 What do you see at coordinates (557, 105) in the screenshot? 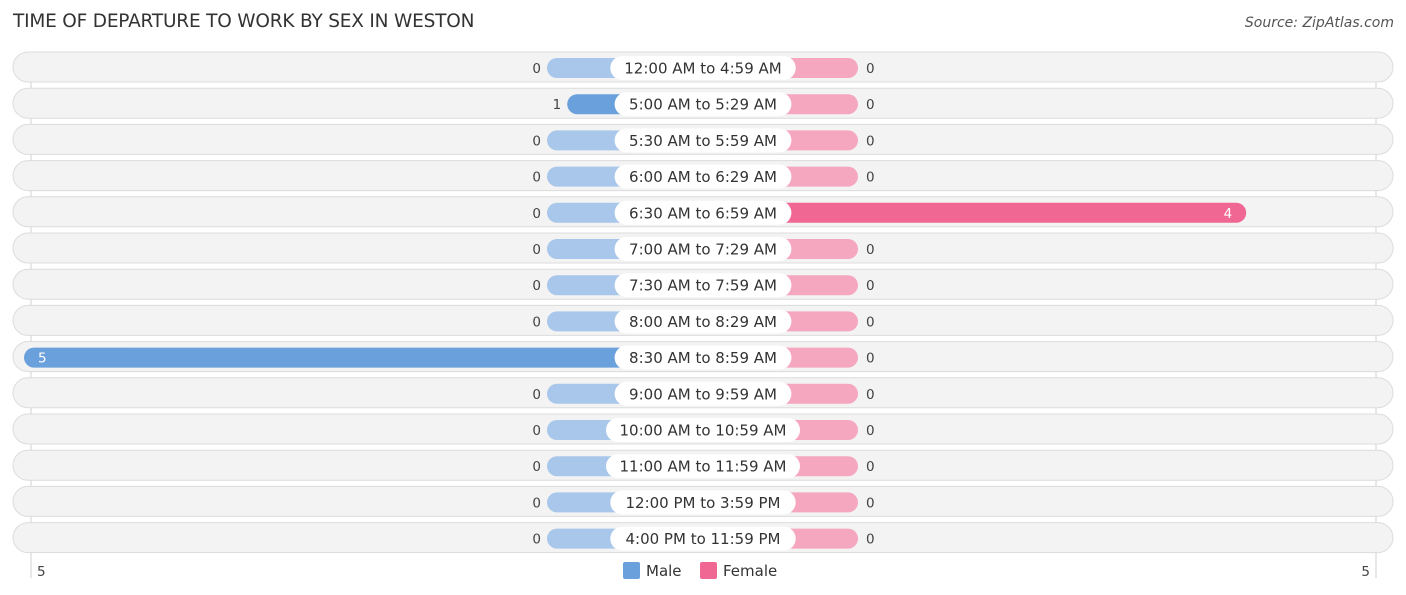
I see `value-label-male: 1` at bounding box center [557, 105].